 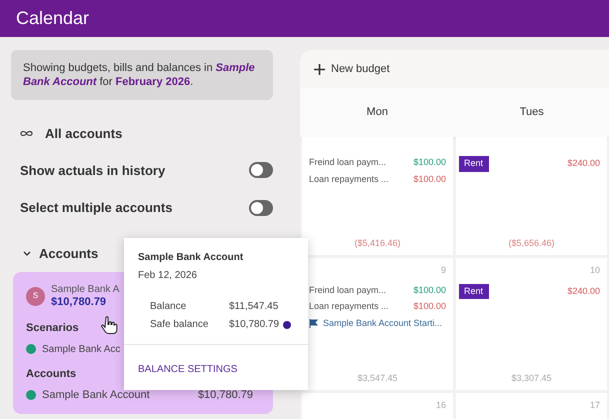 What do you see at coordinates (169, 307) in the screenshot?
I see `balance-label: Balance` at bounding box center [169, 307].